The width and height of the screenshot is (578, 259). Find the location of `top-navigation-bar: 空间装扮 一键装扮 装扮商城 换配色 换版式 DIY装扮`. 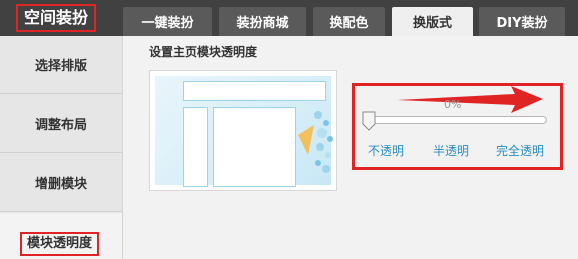

top-navigation-bar: 空间装扮 一键装扮 装扮商城 换配色 换版式 DIY装扮 is located at coordinates (289, 18).